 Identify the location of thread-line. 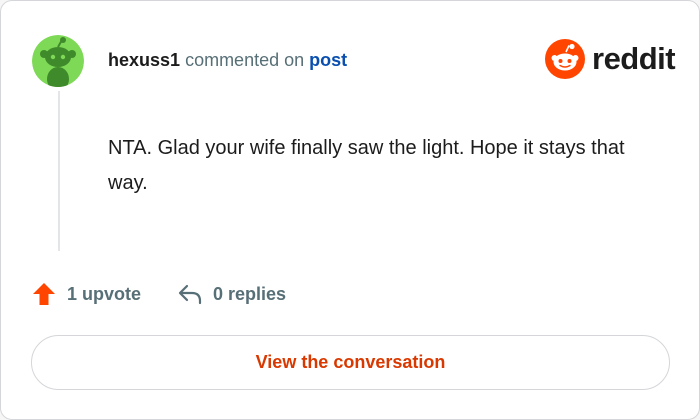
(59, 171).